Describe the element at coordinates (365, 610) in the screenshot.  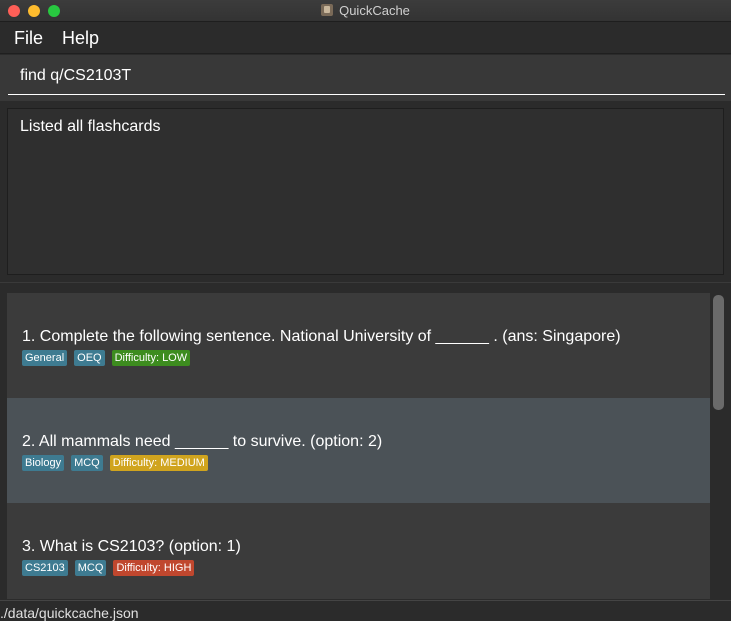
I see `status-bar: ./data/quickcache.json` at that location.